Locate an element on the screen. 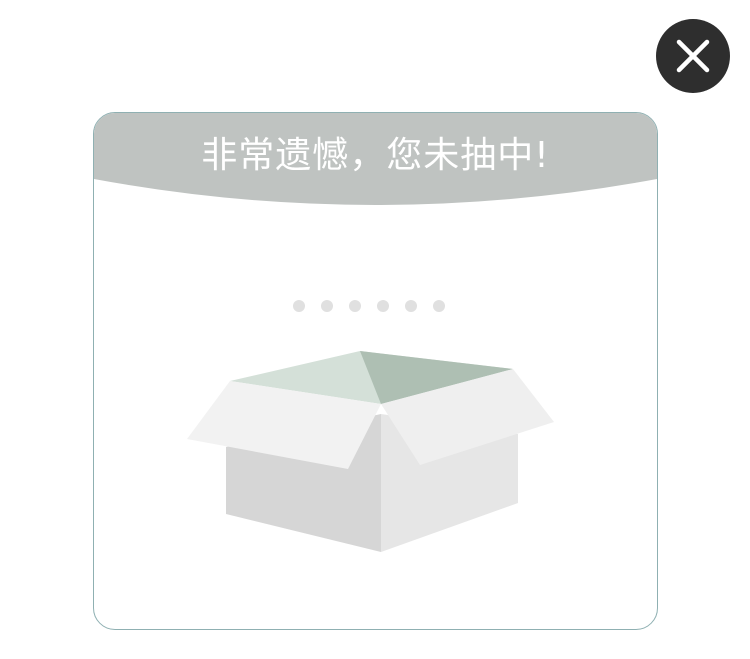  dialog-header-banner: 非常遗憾，您未抽中! is located at coordinates (375, 163).